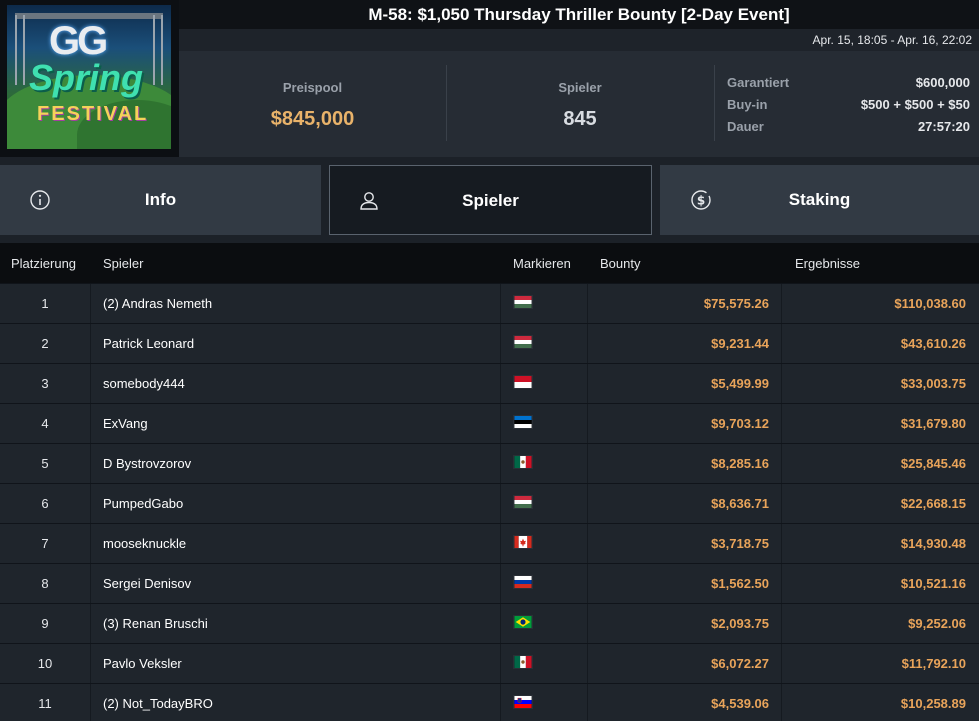 The width and height of the screenshot is (979, 721). I want to click on stats-divider, so click(714, 103).